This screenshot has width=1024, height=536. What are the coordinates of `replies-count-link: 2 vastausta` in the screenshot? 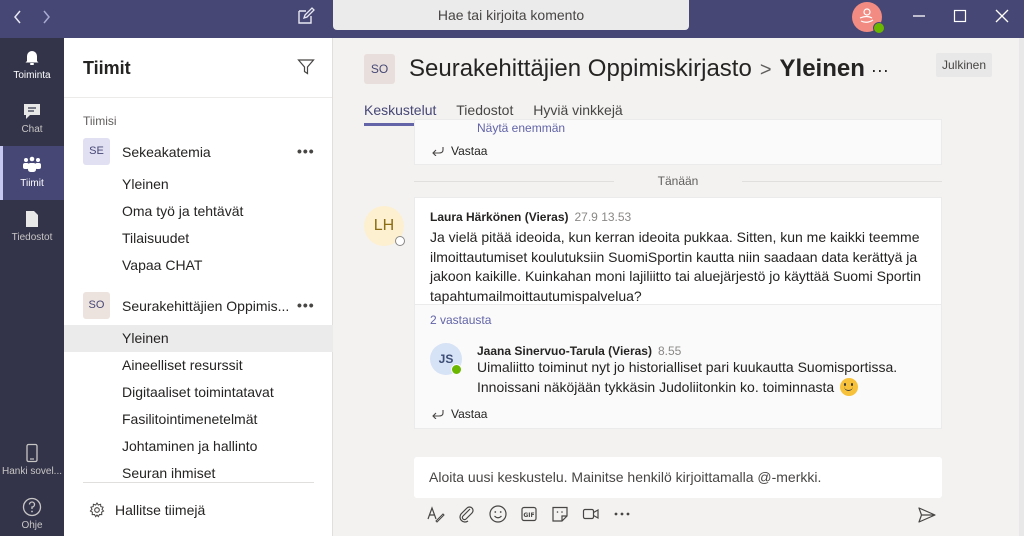 It's located at (460, 320).